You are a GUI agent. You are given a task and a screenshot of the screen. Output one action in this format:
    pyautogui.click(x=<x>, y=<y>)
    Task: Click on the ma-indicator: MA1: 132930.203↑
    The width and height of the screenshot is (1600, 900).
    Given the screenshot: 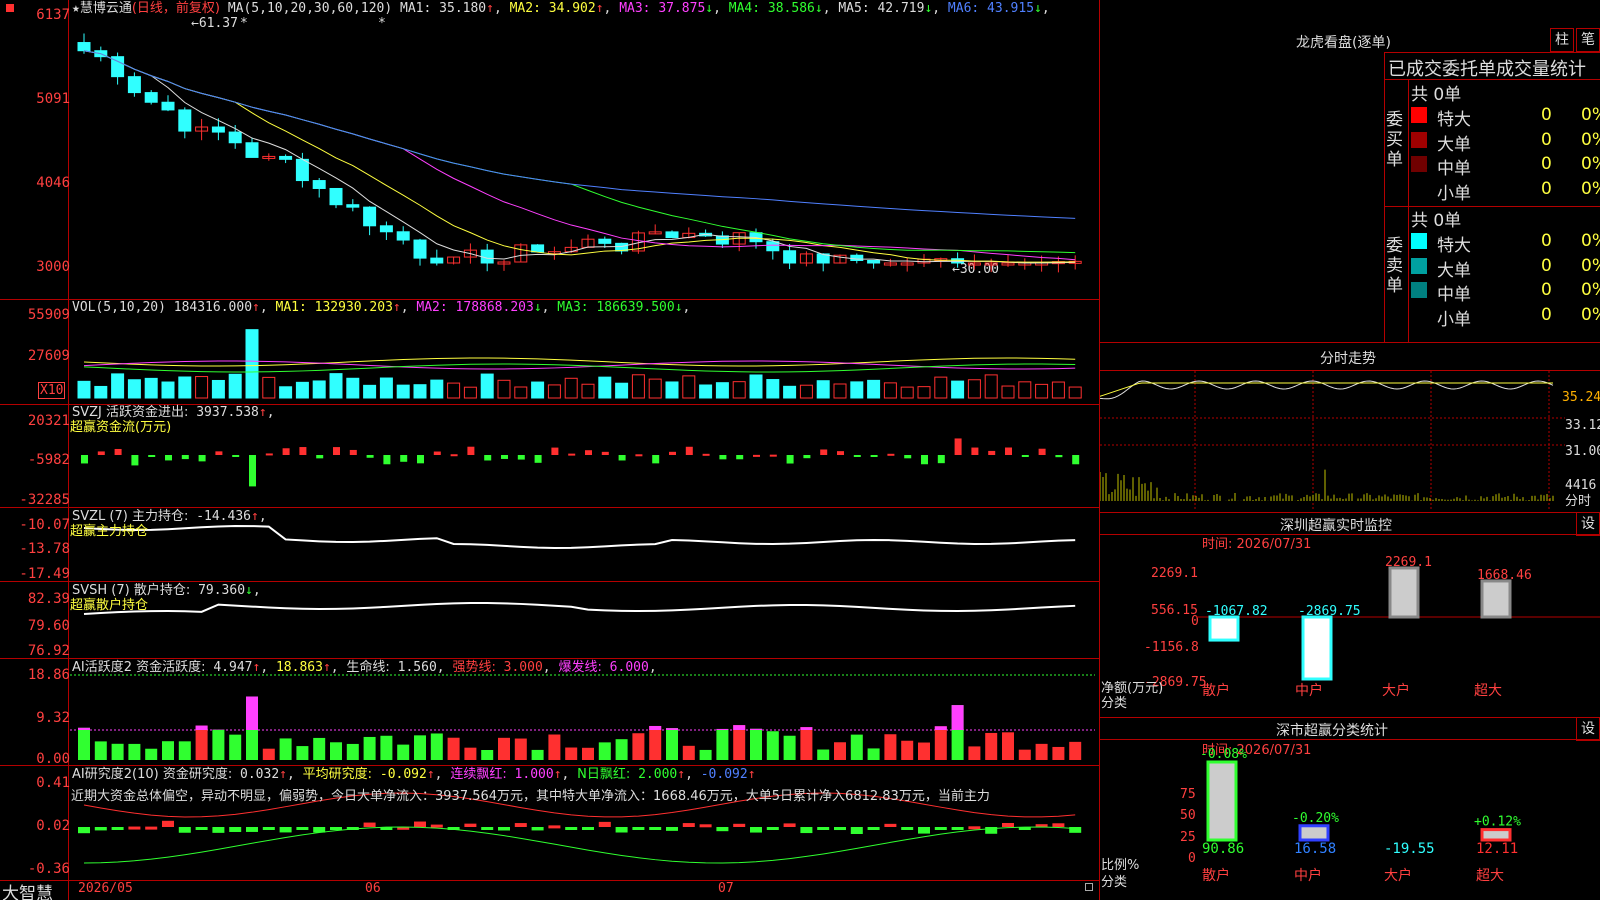 What is the action you would take?
    pyautogui.click(x=338, y=307)
    